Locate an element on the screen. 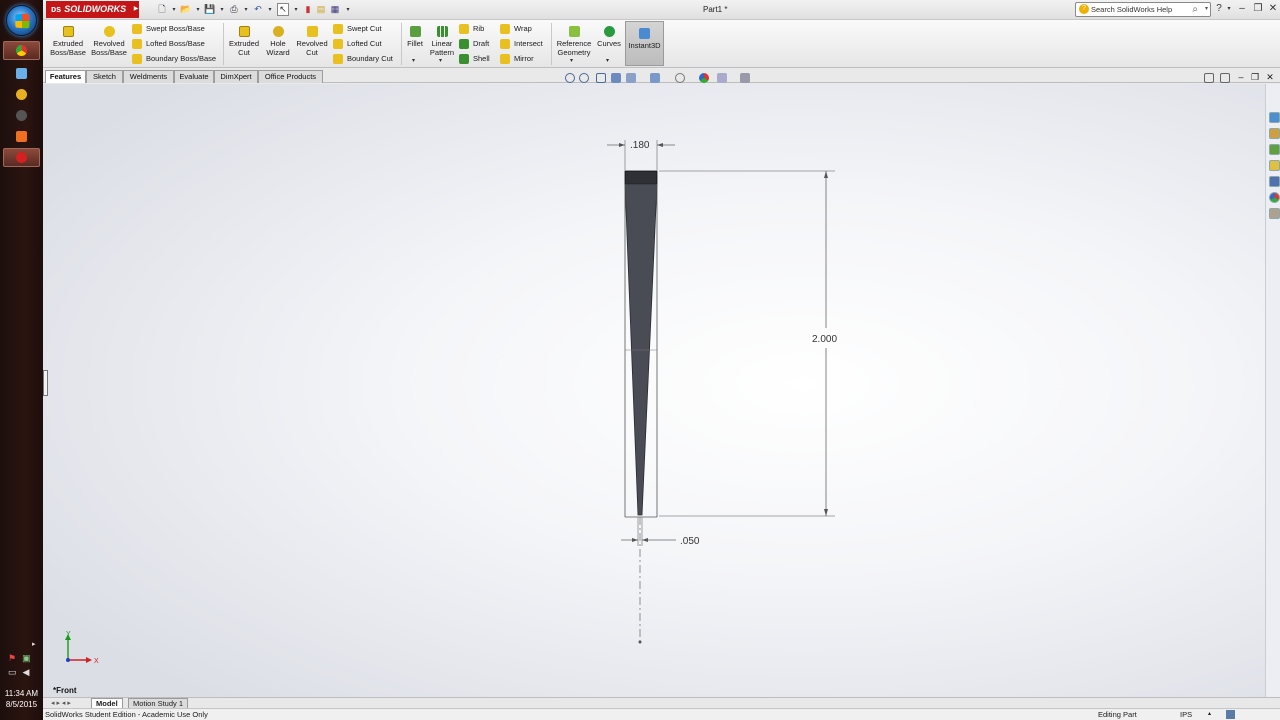  fillet-dropdown-icon: ▾ is located at coordinates (413, 60).